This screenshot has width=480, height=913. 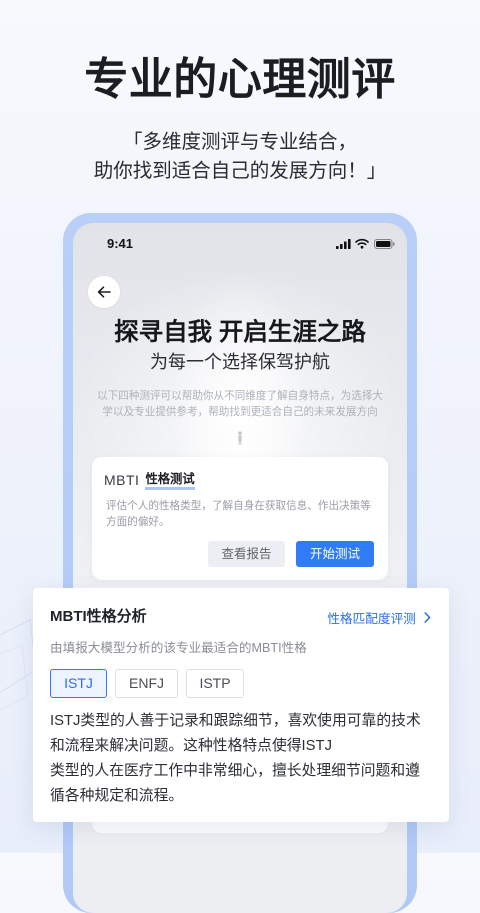 I want to click on hero-subtitle-line: 「多维度测评与专业结合，, so click(x=239, y=142).